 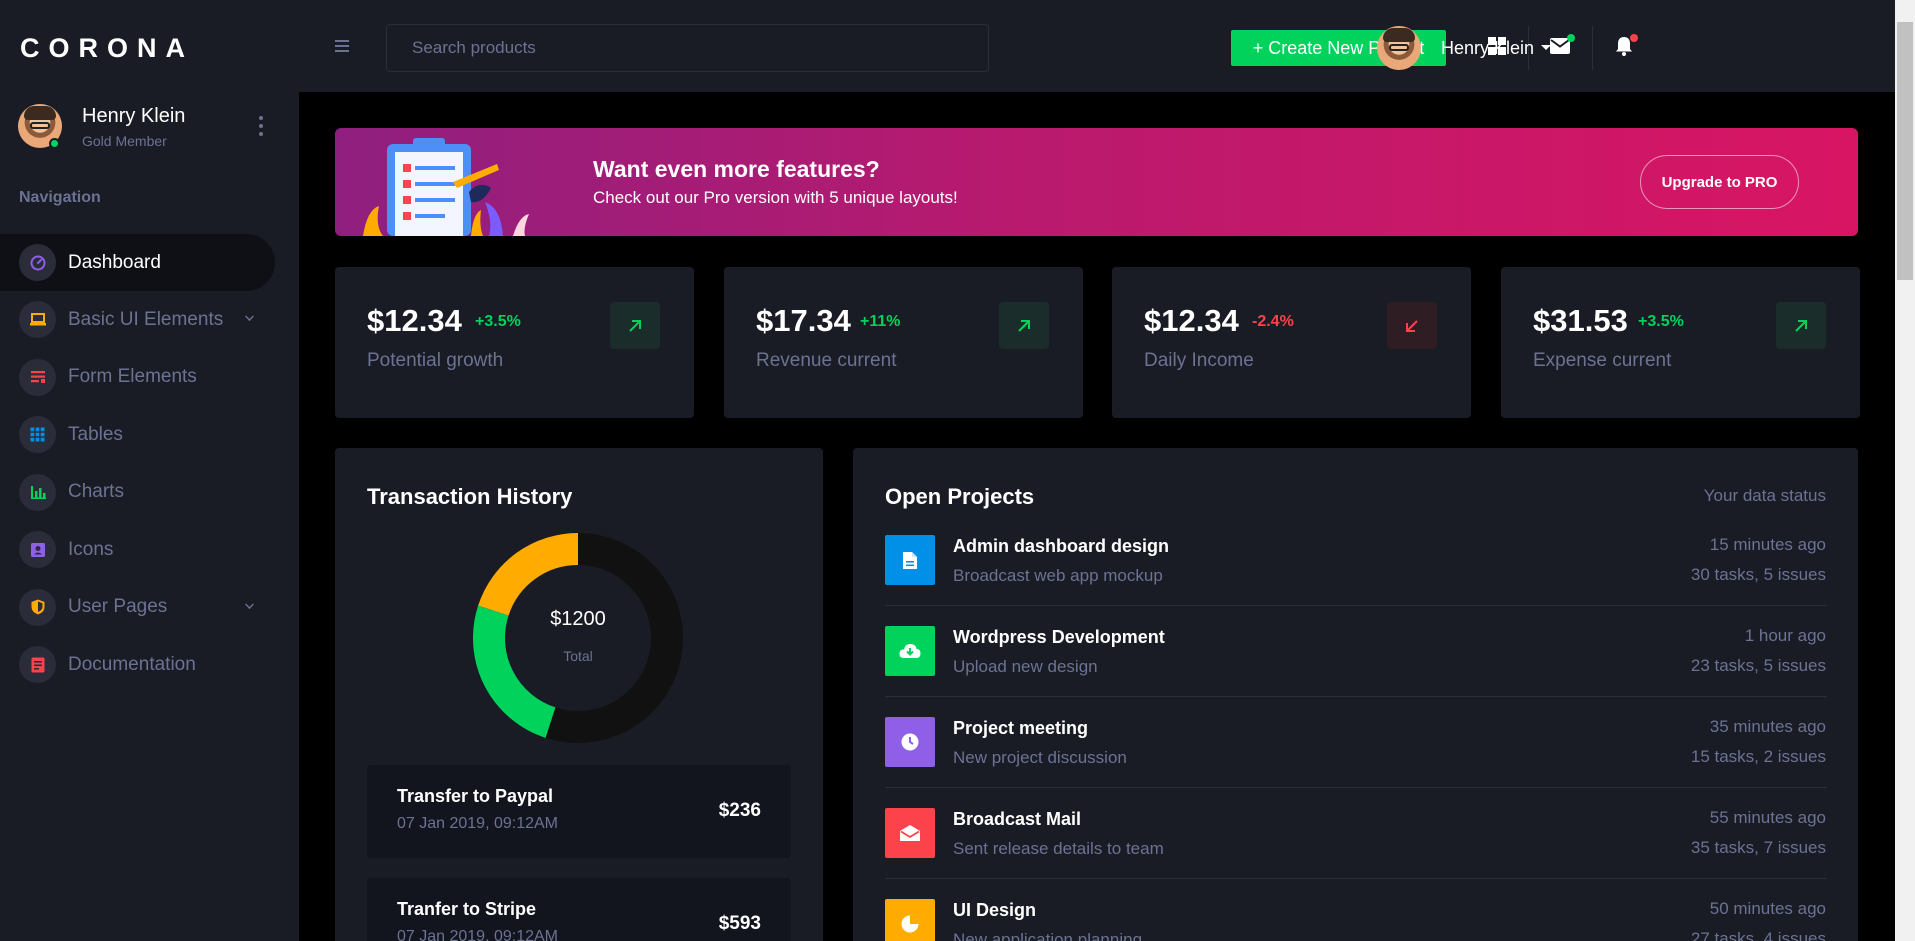 What do you see at coordinates (736, 169) in the screenshot?
I see `banner-title: Want even more features?` at bounding box center [736, 169].